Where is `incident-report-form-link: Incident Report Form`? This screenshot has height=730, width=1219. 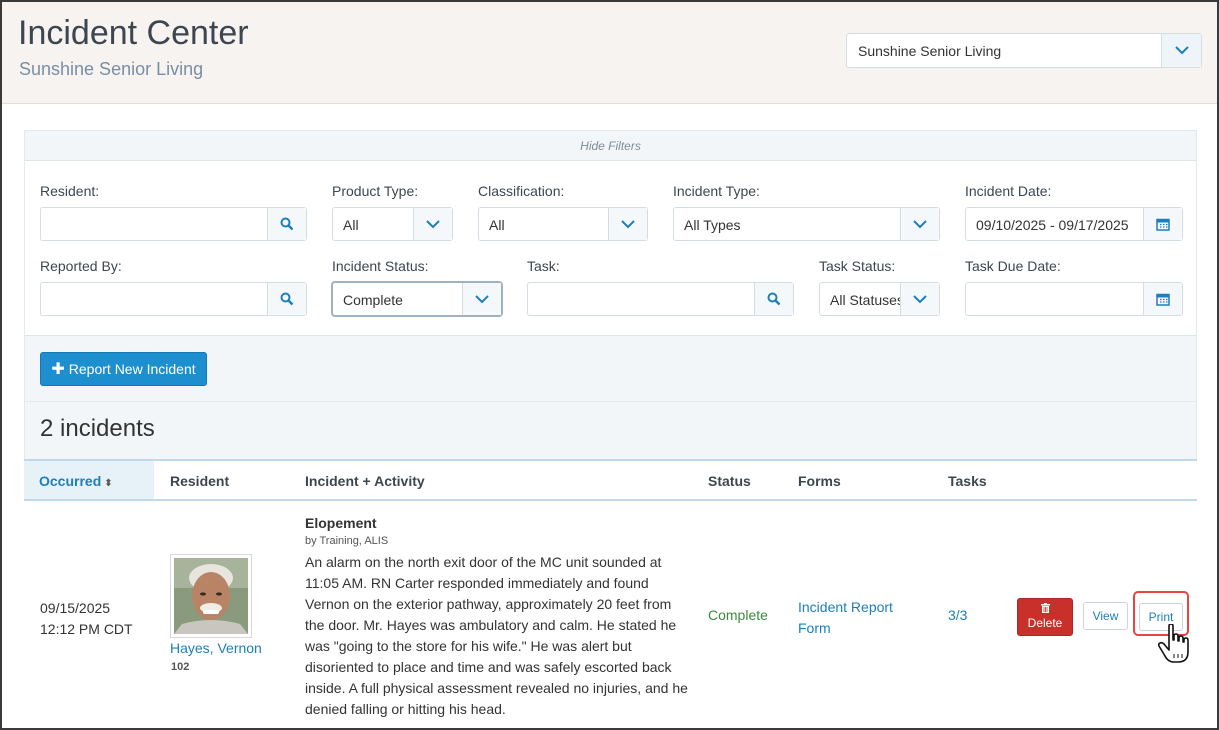
incident-report-form-link: Incident Report Form is located at coordinates (853, 618).